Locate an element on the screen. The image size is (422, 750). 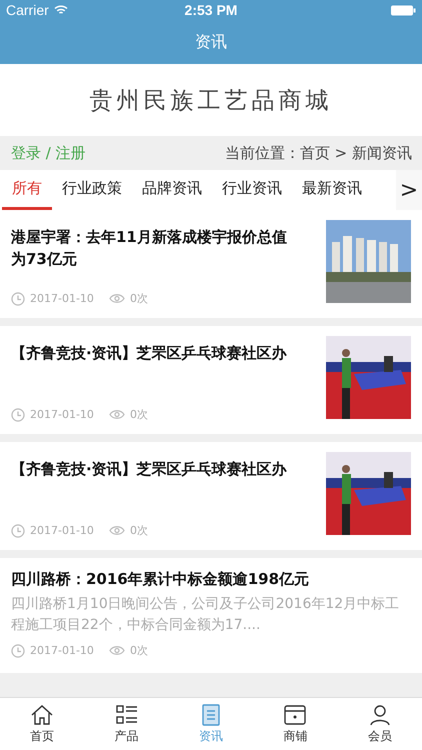
list-icon is located at coordinates (126, 715).